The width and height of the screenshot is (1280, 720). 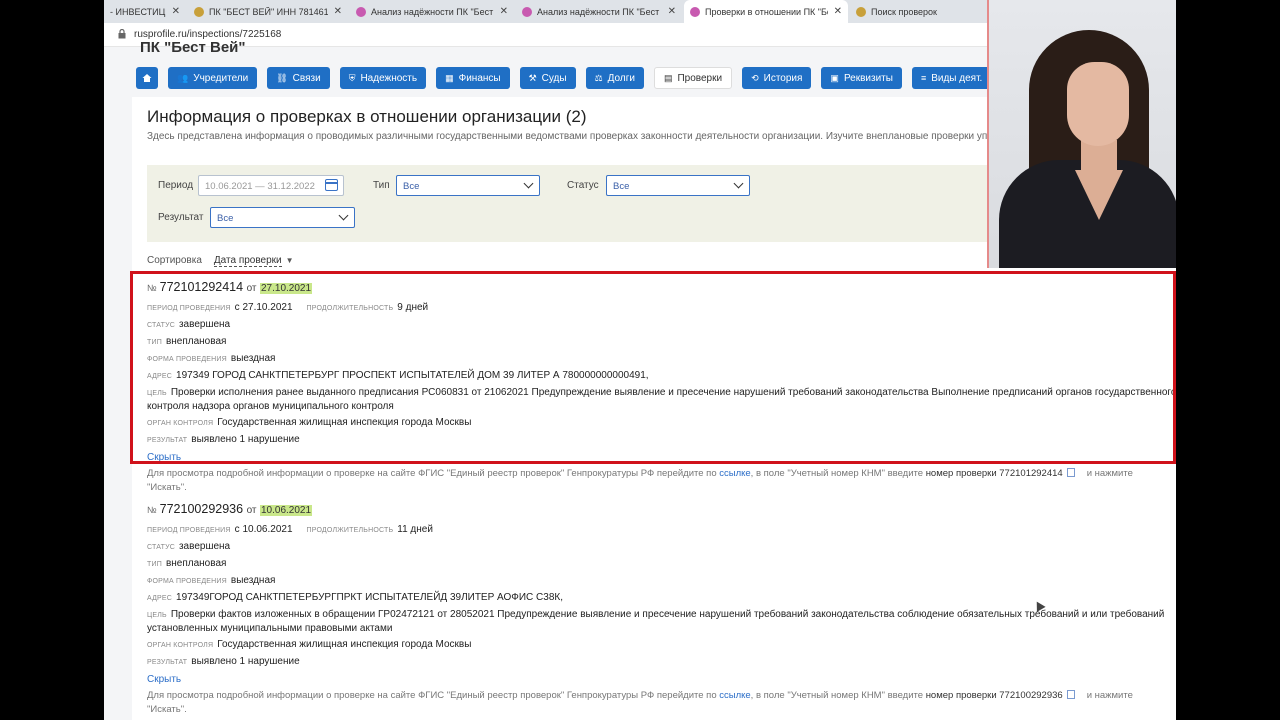 I want to click on caret-down-icon: ▼, so click(x=290, y=260).